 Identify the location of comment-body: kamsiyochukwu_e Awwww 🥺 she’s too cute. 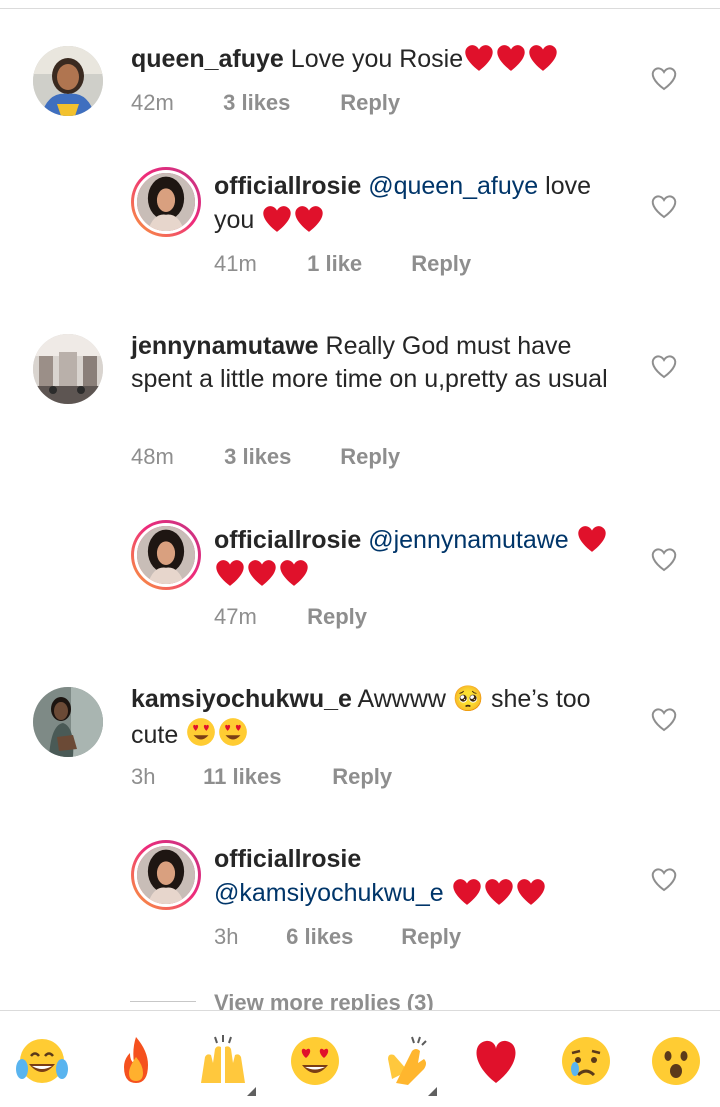
(381, 717).